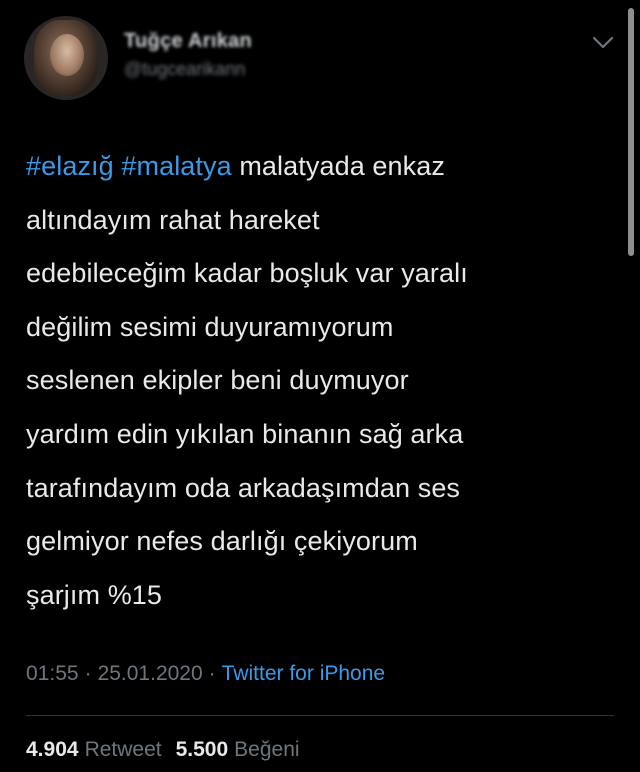 Image resolution: width=640 pixels, height=772 pixels. I want to click on tweet-meta: 01:55 · 25.01.2020 · Twitter for iPhone, so click(205, 674).